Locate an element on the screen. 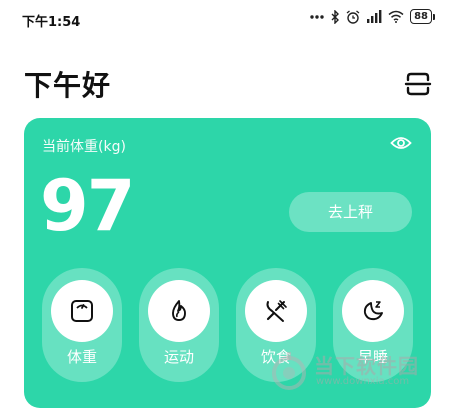 Image resolution: width=453 pixels, height=415 pixels. go-weigh-button: 去上秤 is located at coordinates (350, 212).